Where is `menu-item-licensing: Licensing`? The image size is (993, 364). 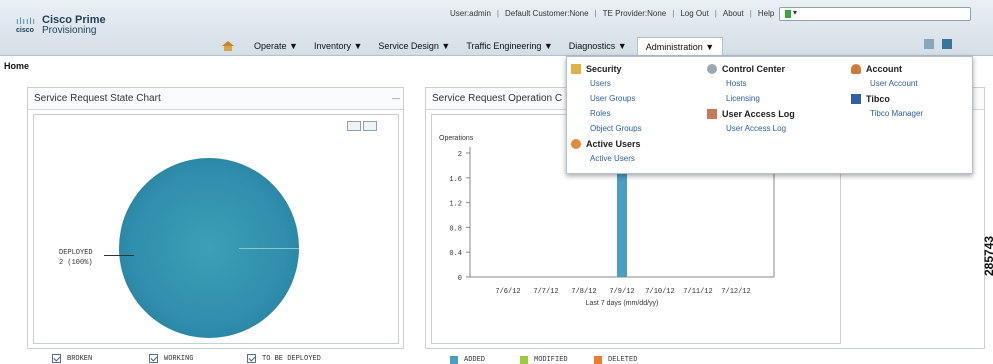
menu-item-licensing: Licensing is located at coordinates (743, 98).